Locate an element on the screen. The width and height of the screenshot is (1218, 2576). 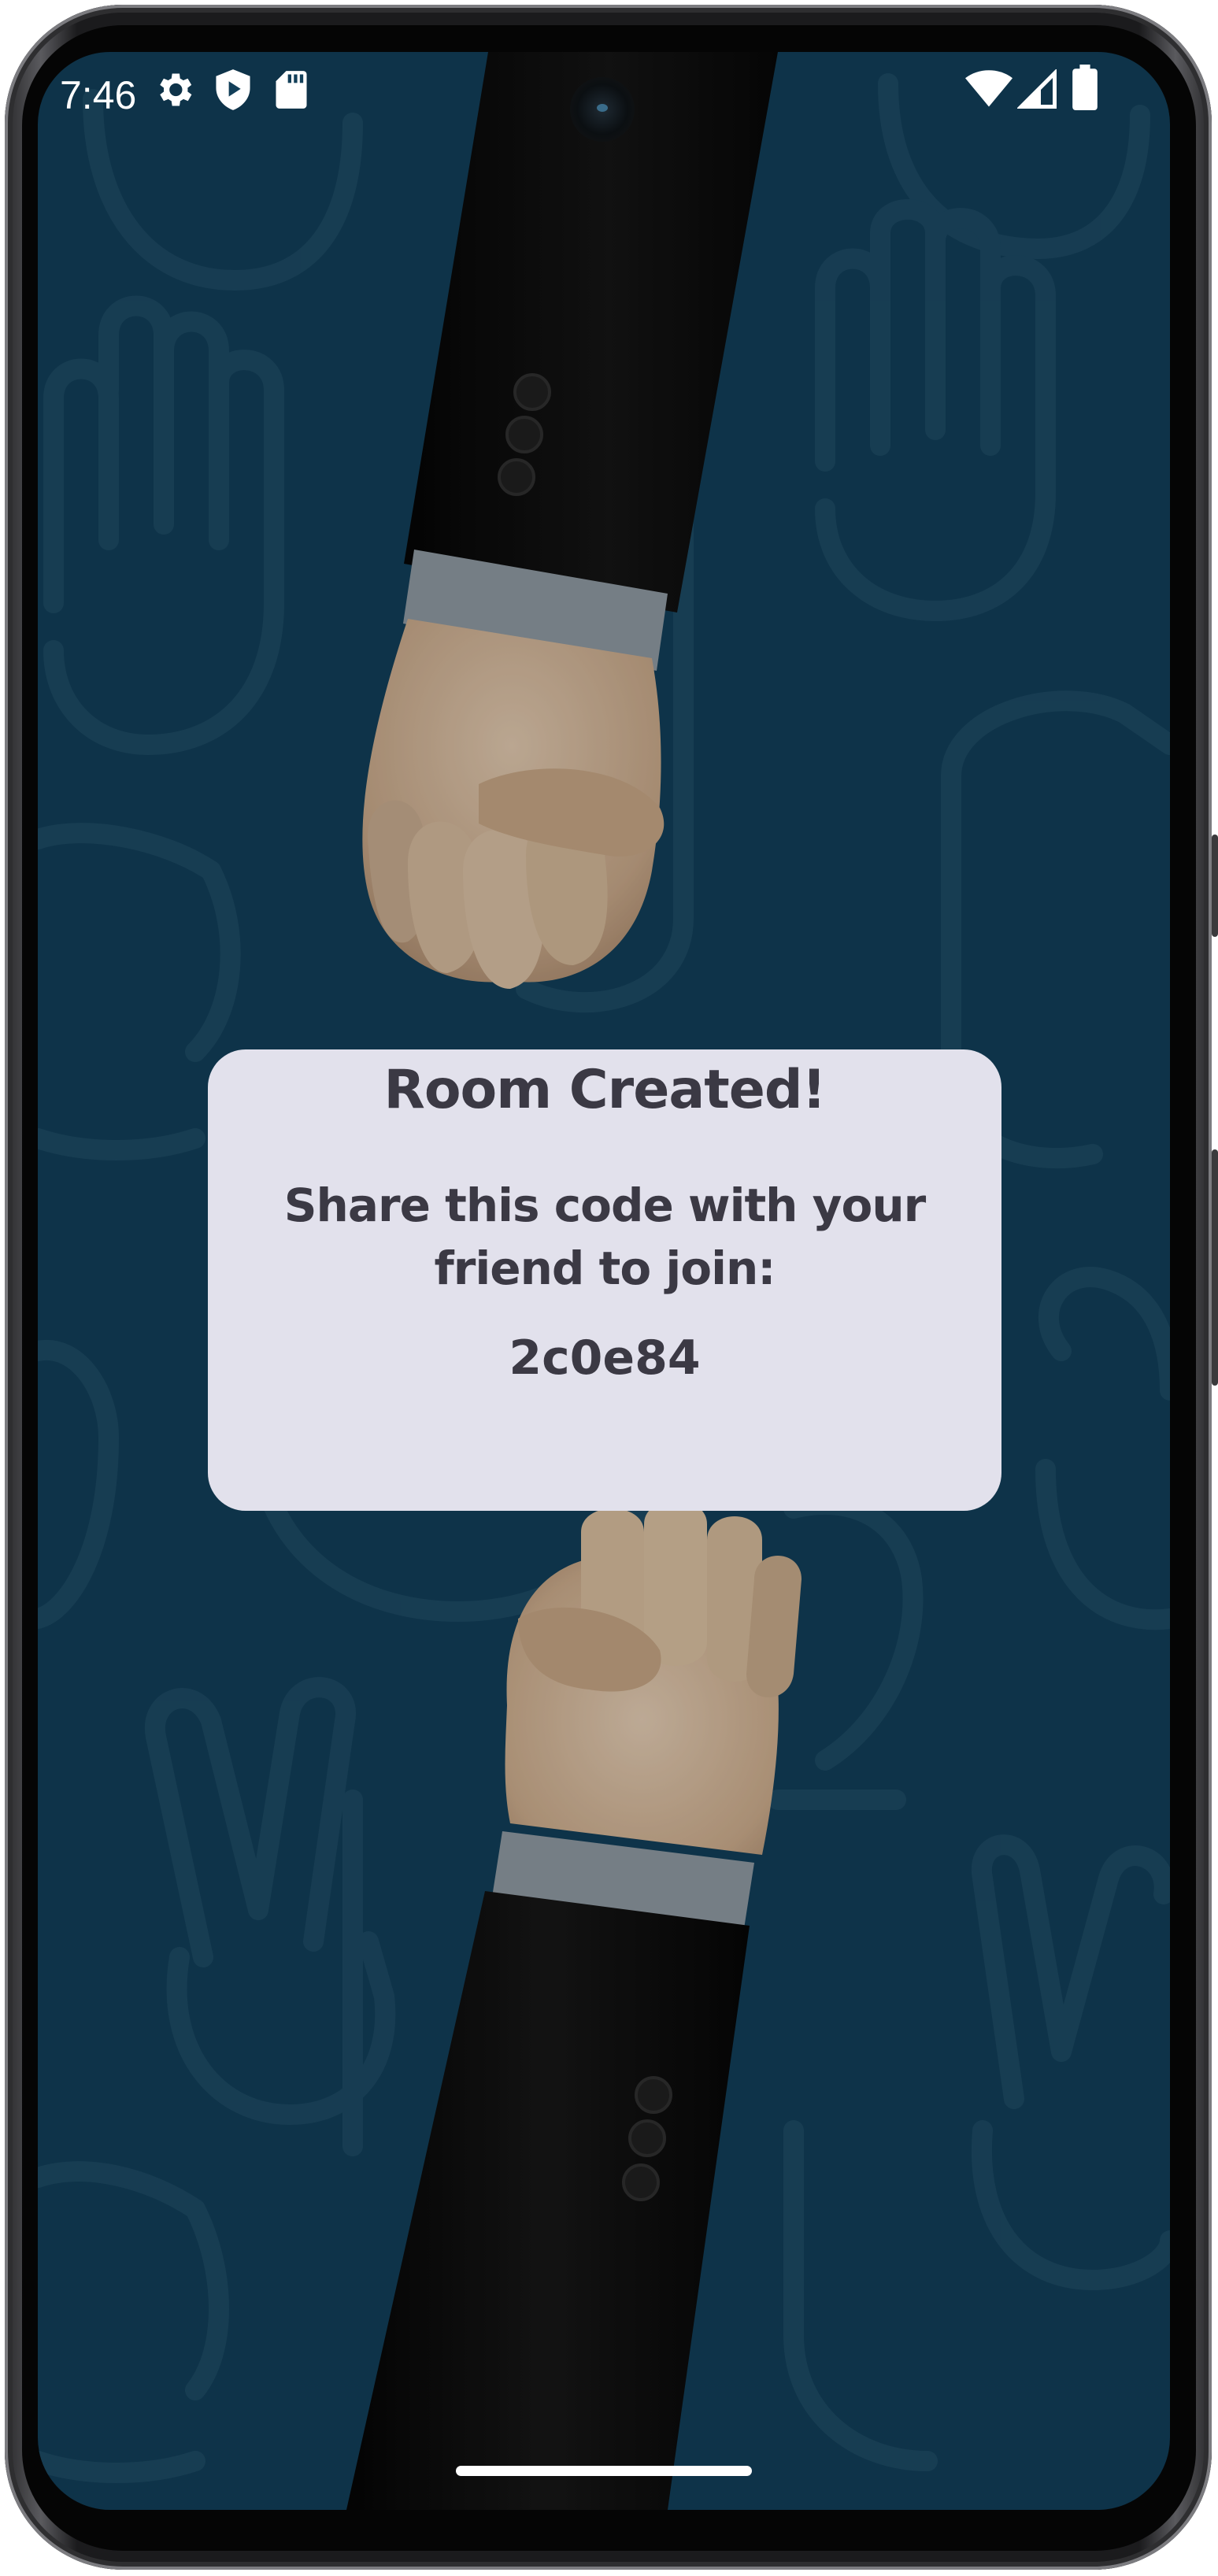
cellular-signal-icon is located at coordinates (1037, 89).